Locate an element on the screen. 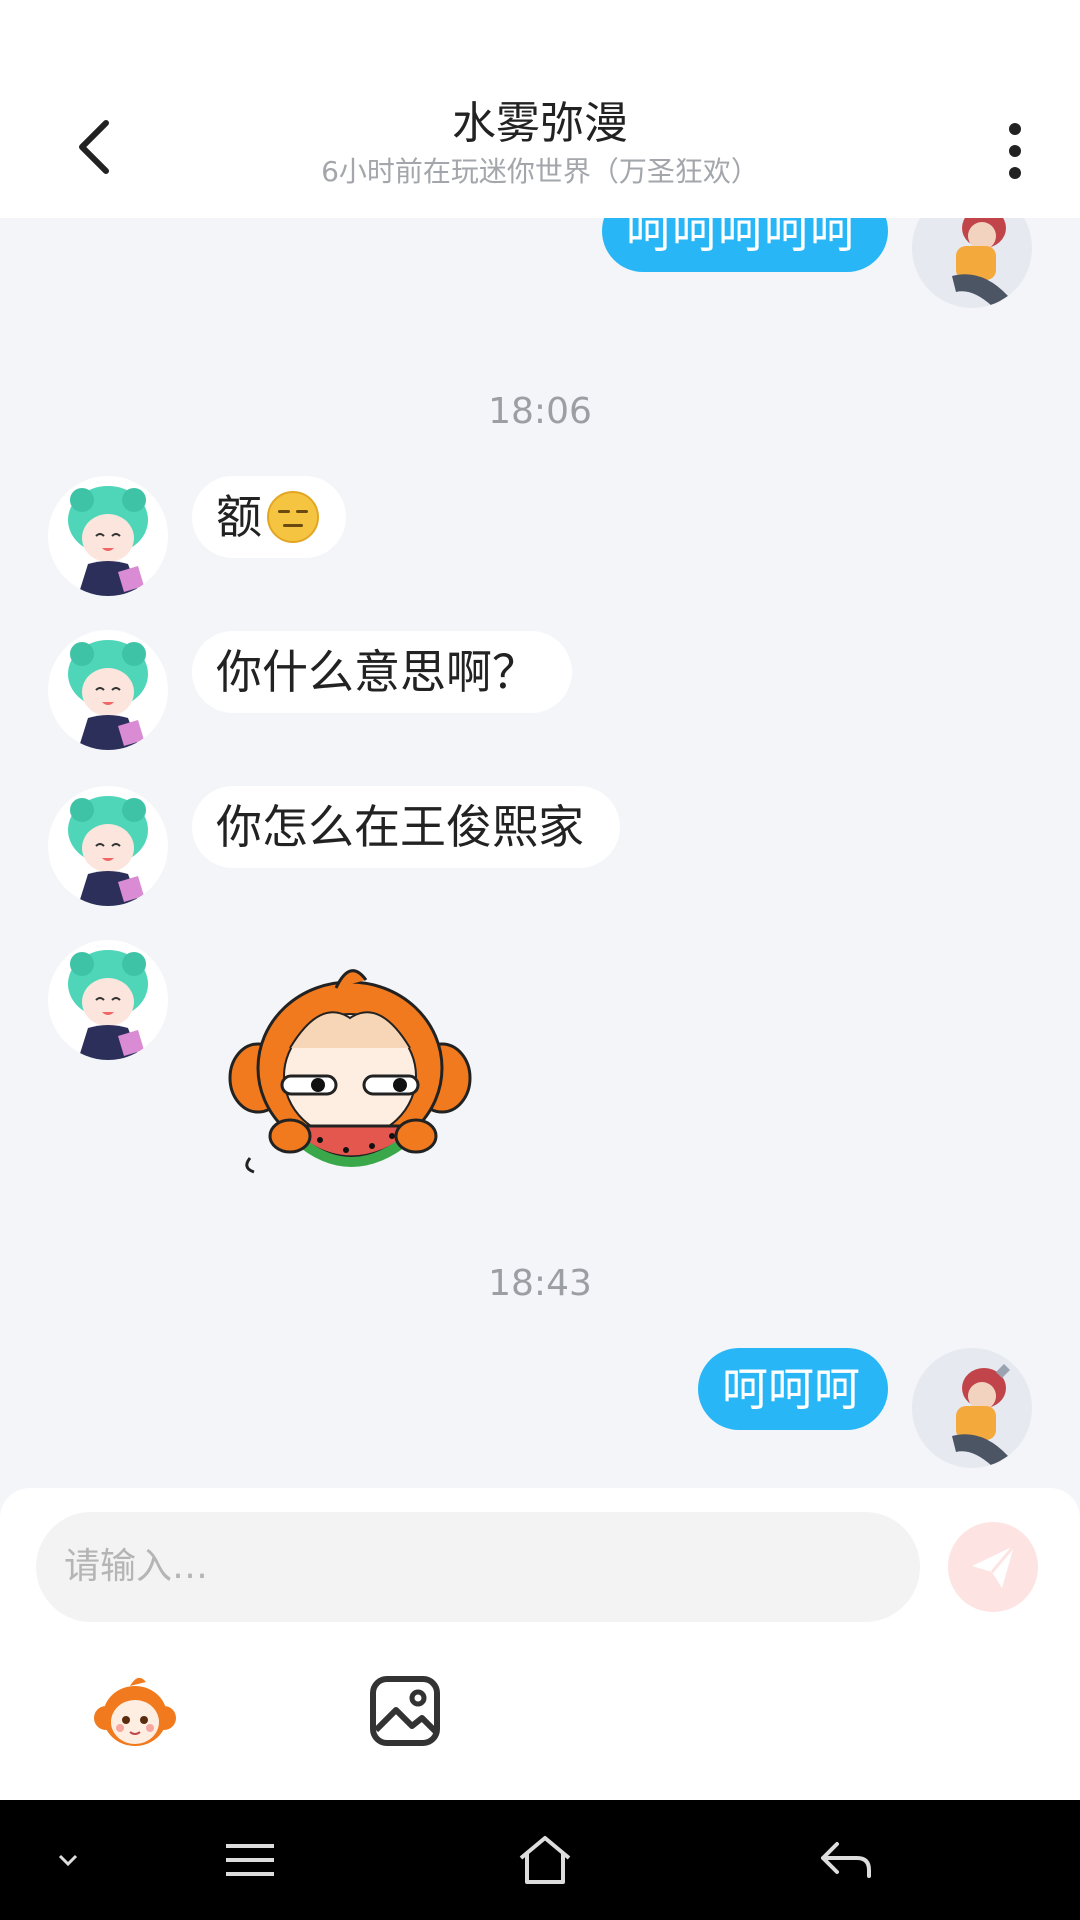  chat-status: 6小时前在玩迷你世界（万圣狂欢） is located at coordinates (540, 171).